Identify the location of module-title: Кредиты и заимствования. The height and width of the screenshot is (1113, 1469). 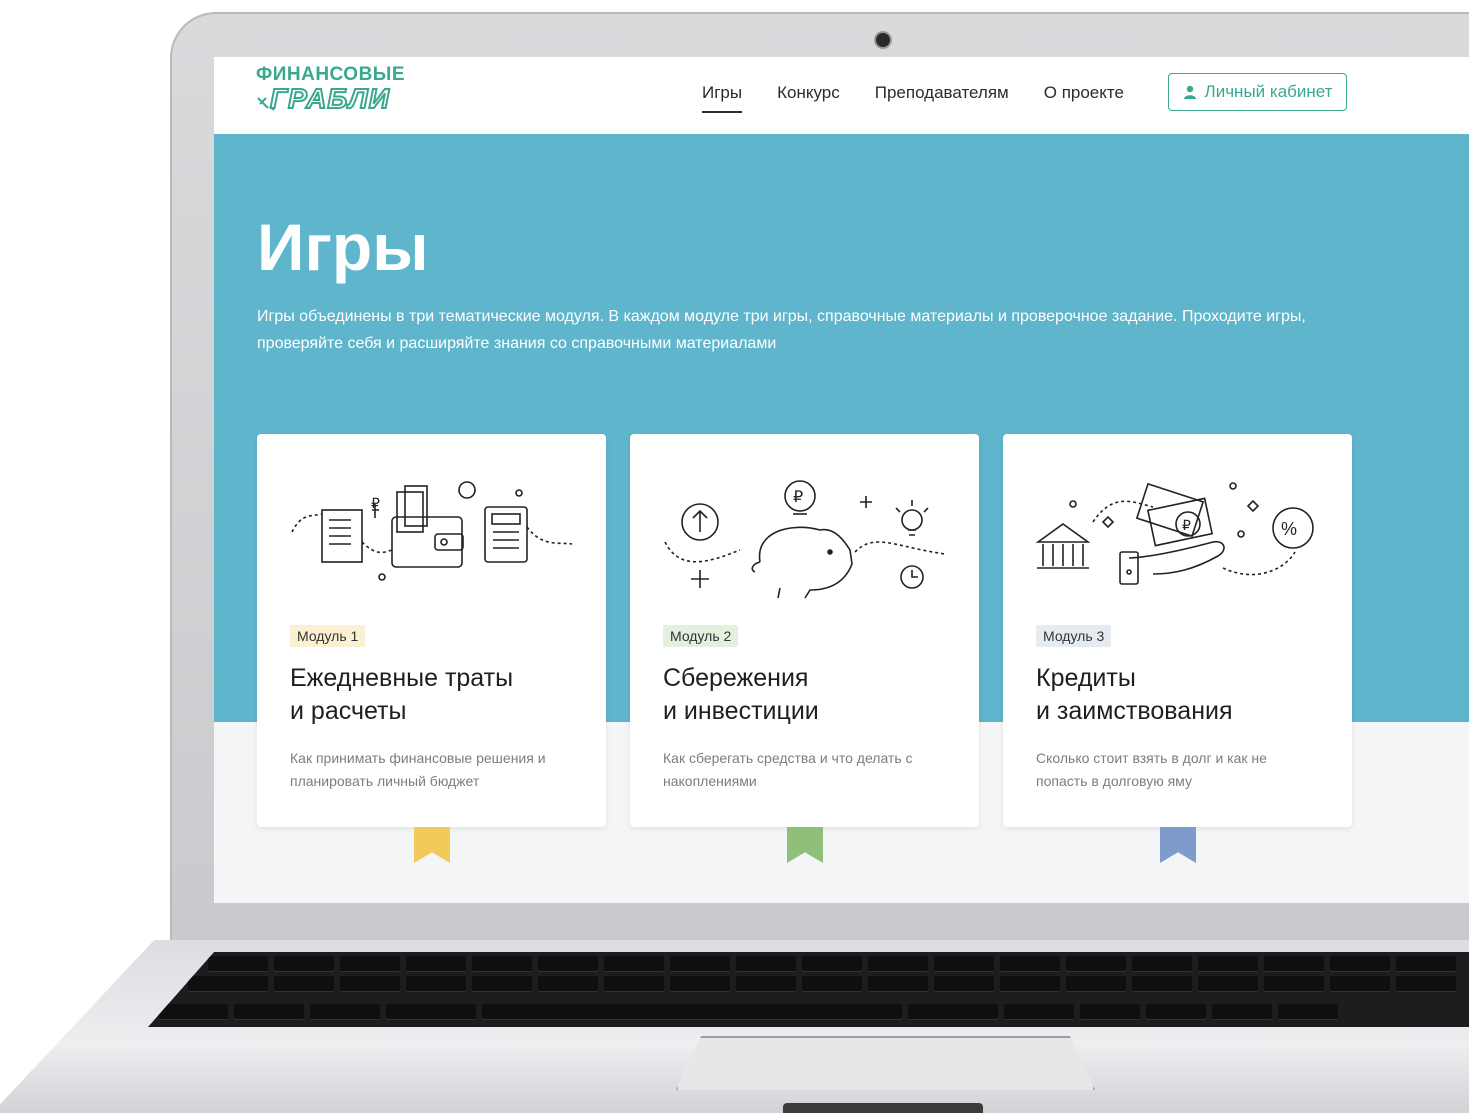
(1181, 695).